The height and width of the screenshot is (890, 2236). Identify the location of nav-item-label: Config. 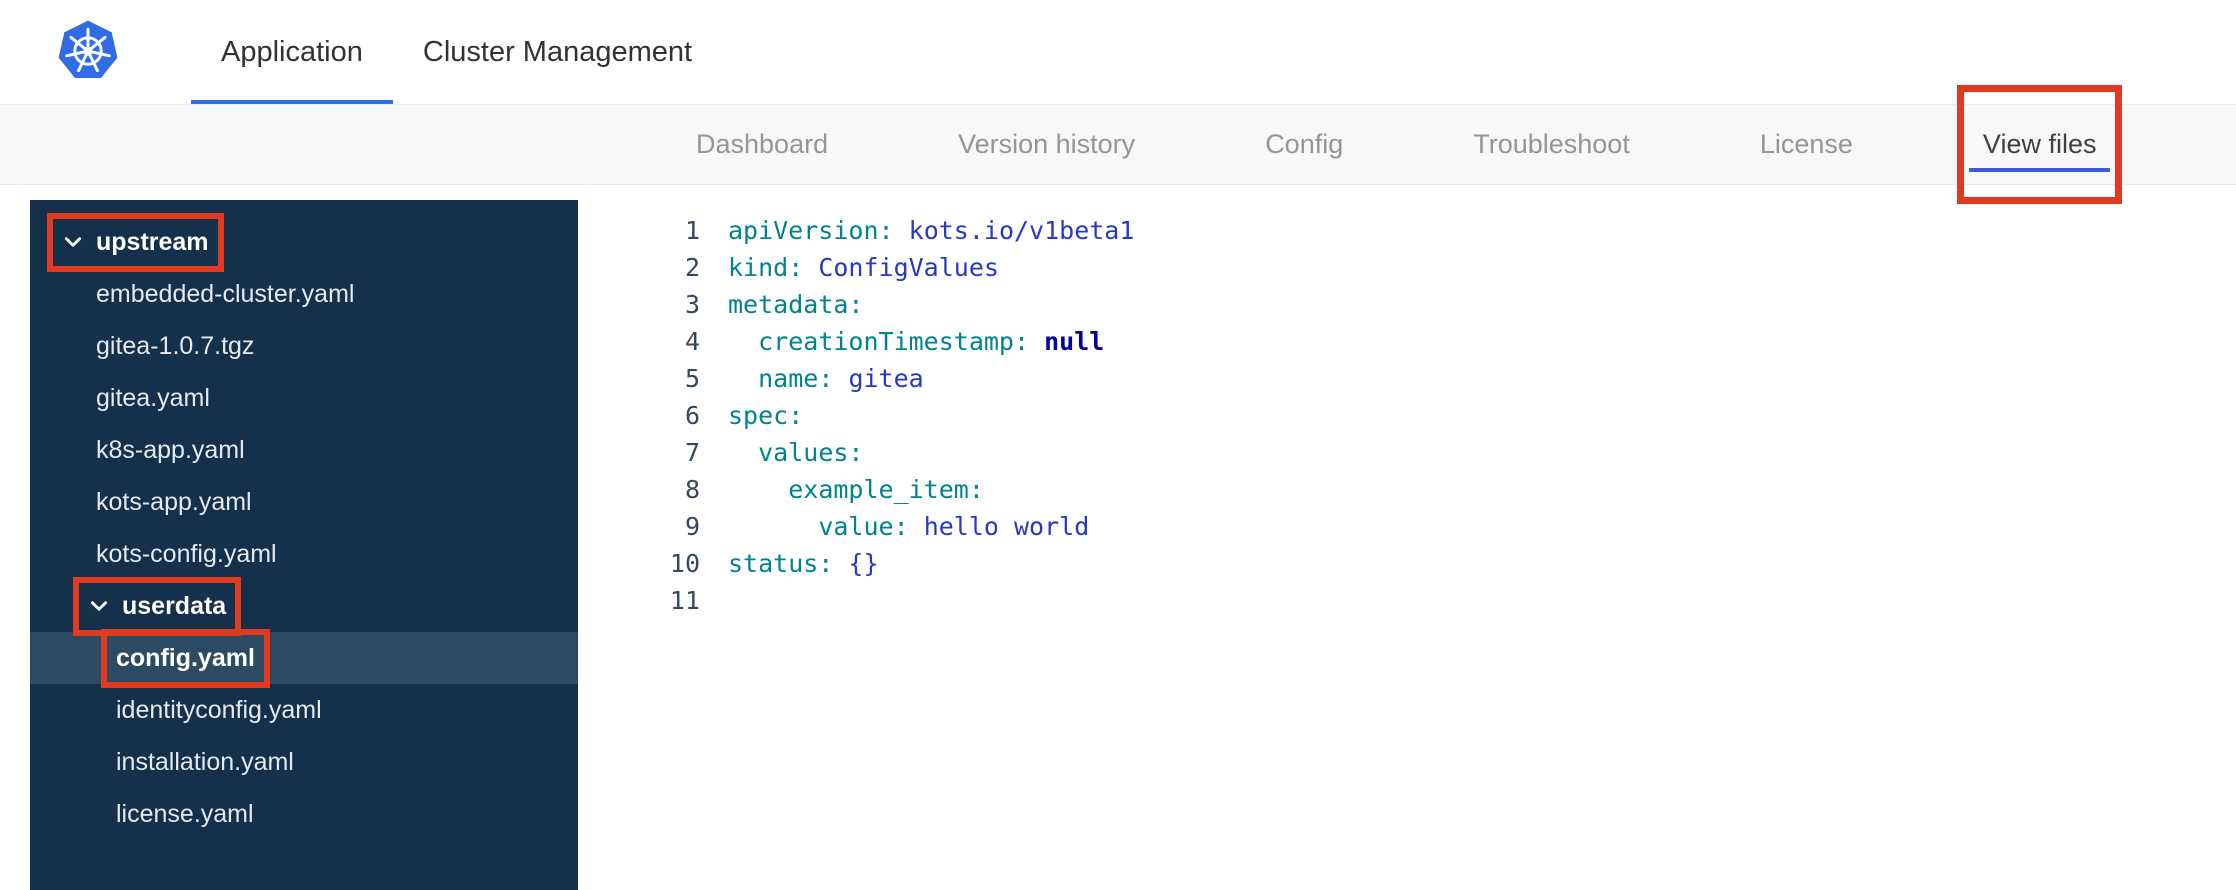
(1304, 144).